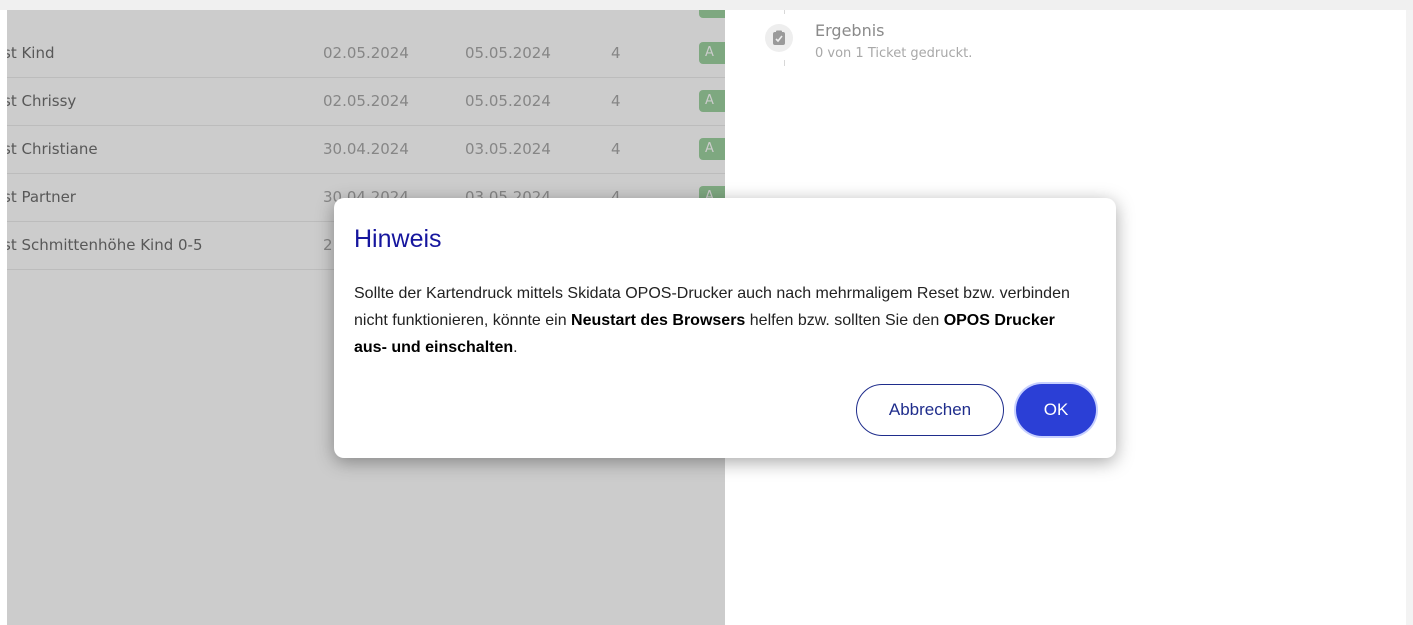 The width and height of the screenshot is (1413, 625). I want to click on dialog-text: helfen bzw. sollten Sie den, so click(844, 320).